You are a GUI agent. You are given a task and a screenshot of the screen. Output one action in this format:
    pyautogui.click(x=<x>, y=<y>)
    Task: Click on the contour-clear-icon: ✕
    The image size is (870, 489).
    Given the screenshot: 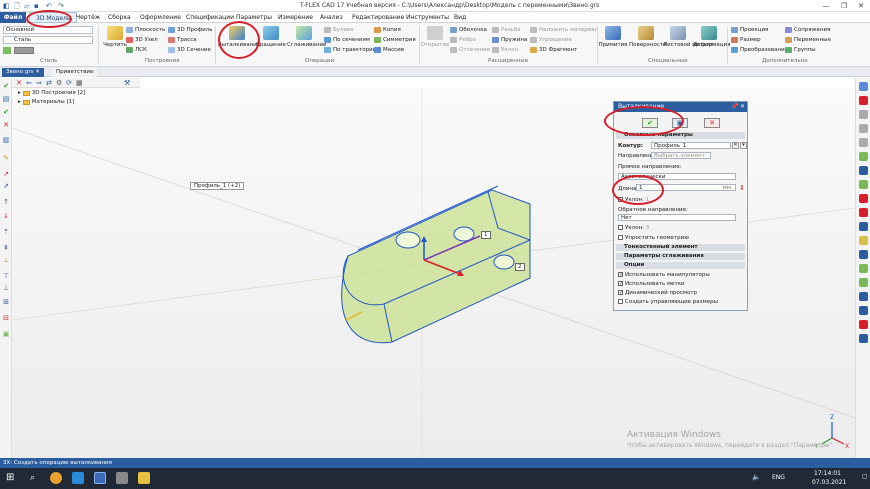 What is the action you would take?
    pyautogui.click(x=735, y=145)
    